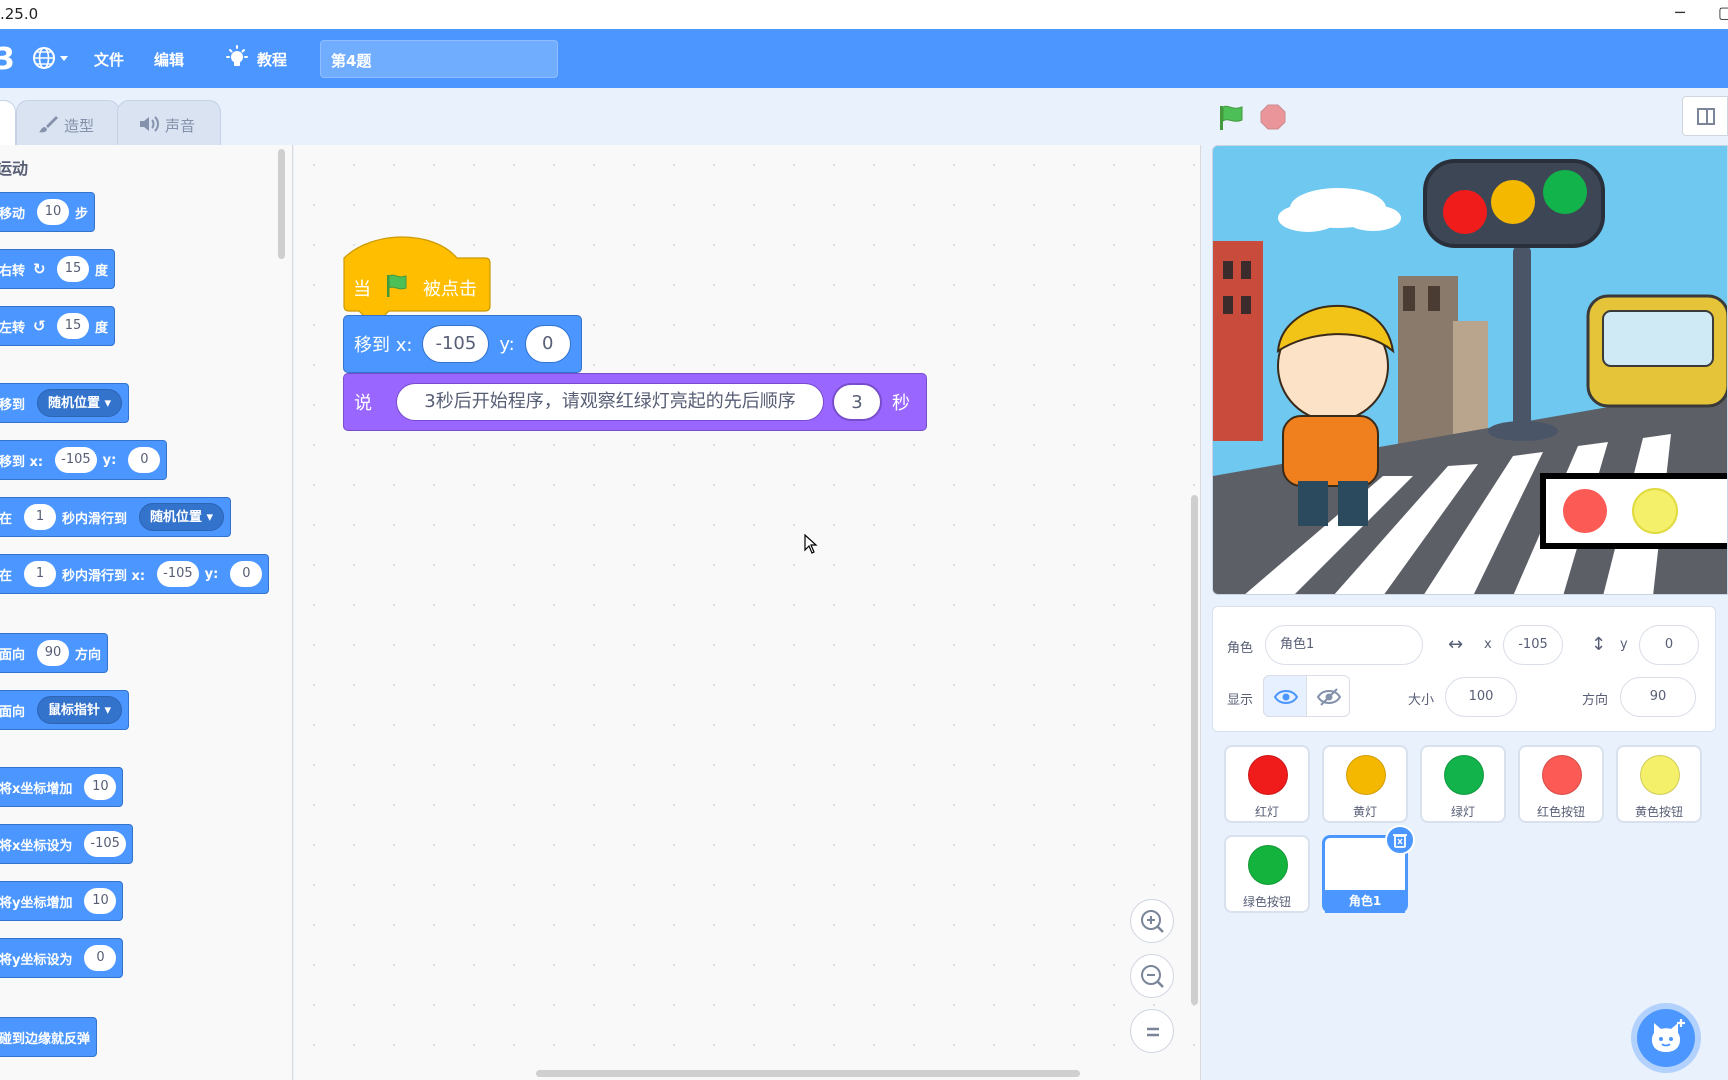 The width and height of the screenshot is (1728, 1080). I want to click on palette-block-glide-xy: 在 1 秒内滑行到 x: -105 y: 0, so click(135, 574).